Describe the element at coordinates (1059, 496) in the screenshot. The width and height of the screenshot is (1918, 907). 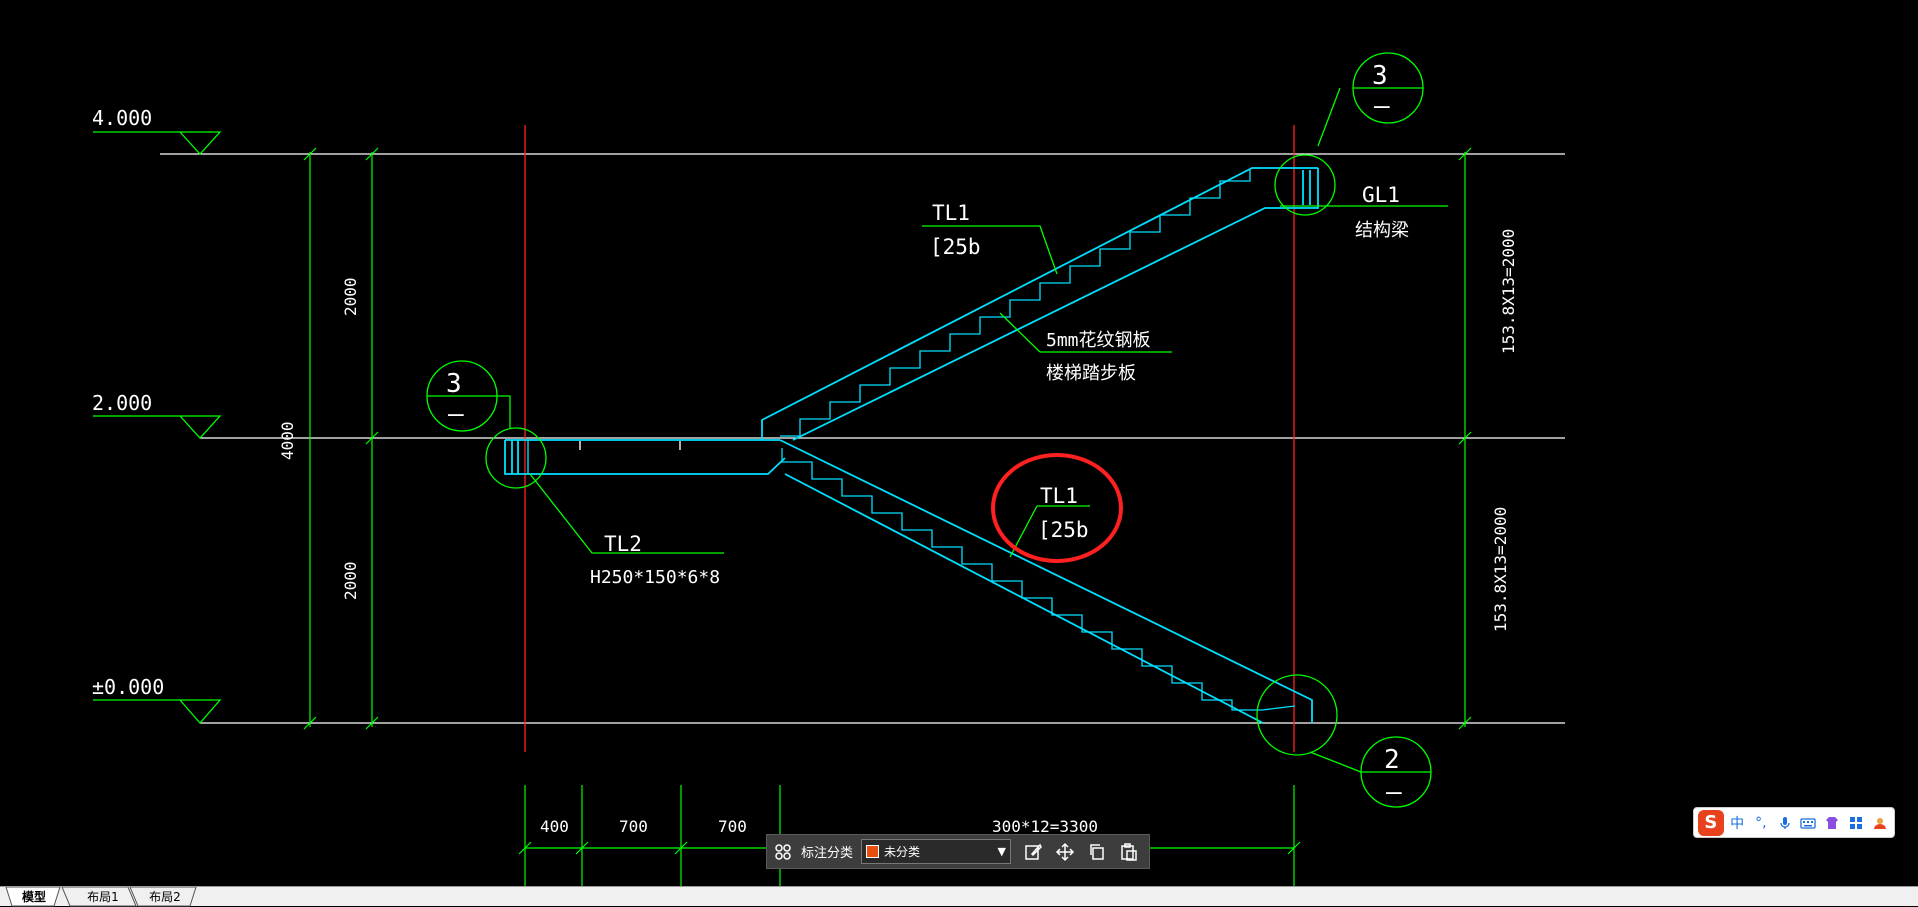
I see `label-tl1-lower: TL1` at that location.